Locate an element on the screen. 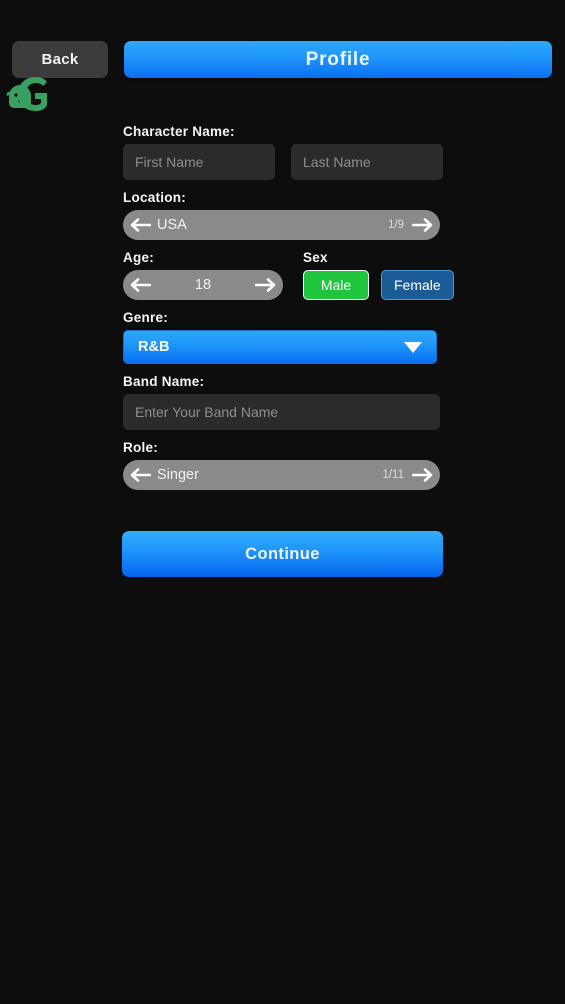 This screenshot has height=1004, width=565. first-name-input is located at coordinates (199, 162).